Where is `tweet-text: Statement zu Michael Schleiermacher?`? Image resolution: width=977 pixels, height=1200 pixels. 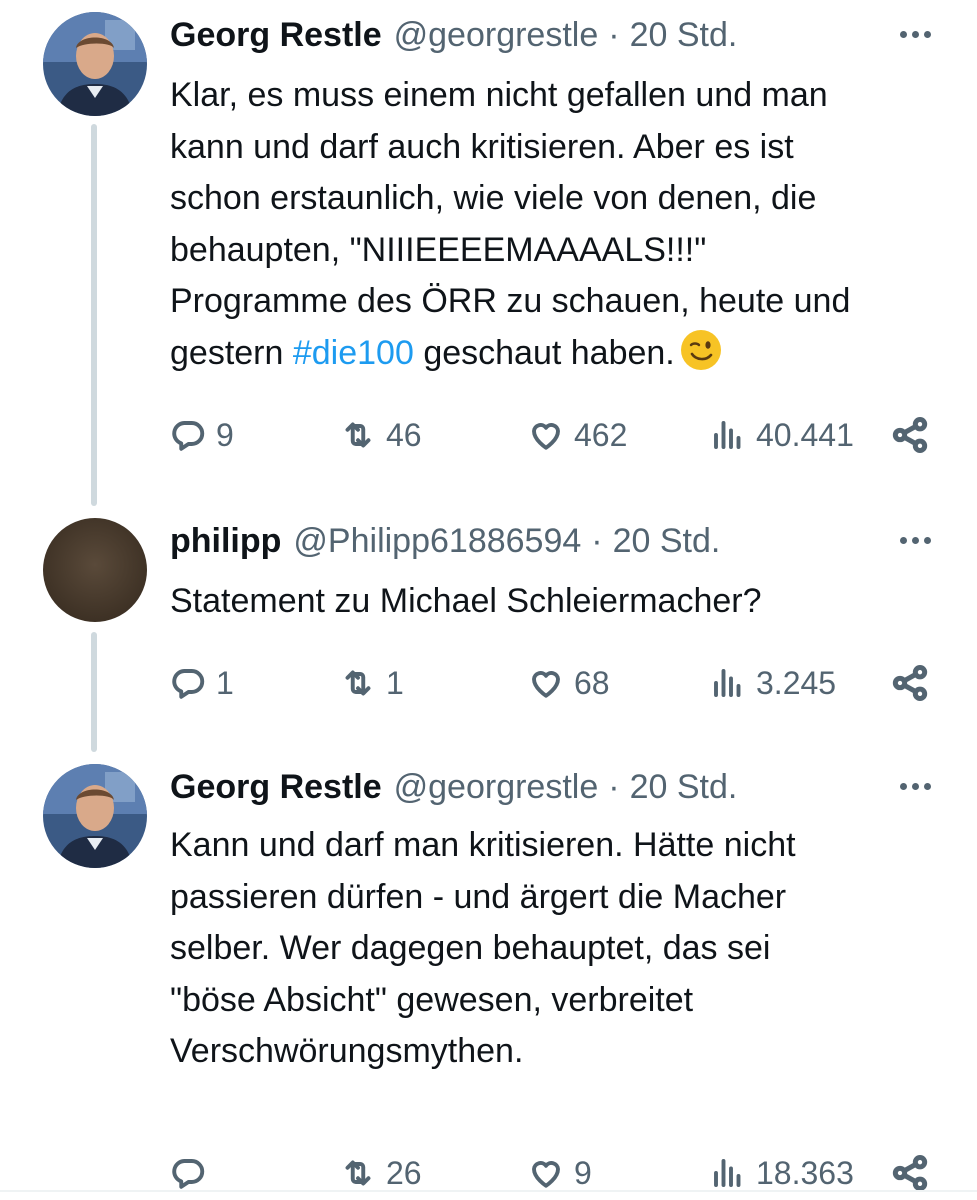 tweet-text: Statement zu Michael Schleiermacher? is located at coordinates (466, 601).